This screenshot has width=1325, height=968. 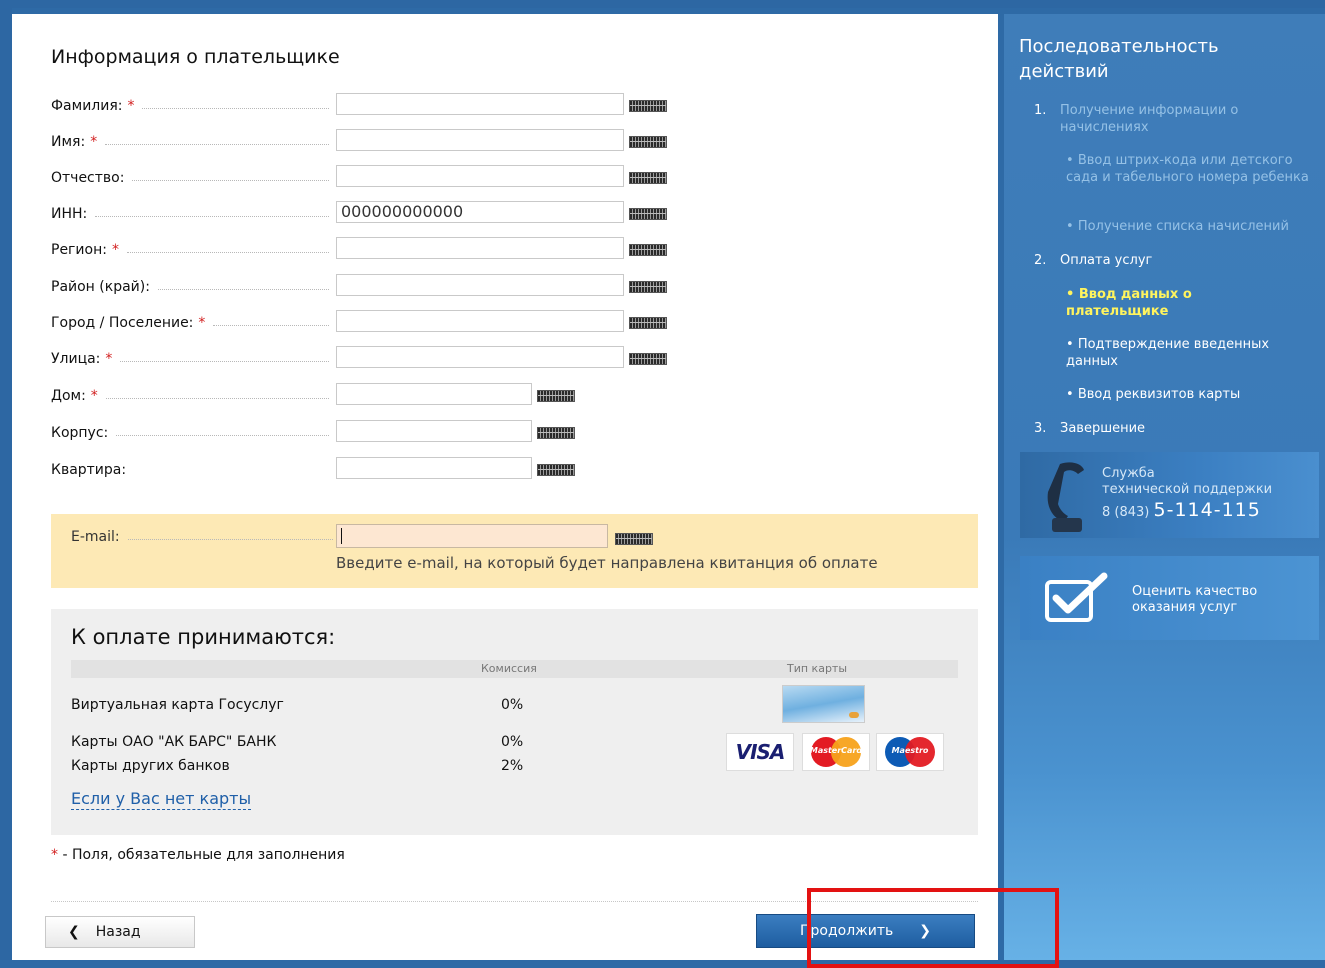 I want to click on step-number: 2., so click(x=1040, y=260).